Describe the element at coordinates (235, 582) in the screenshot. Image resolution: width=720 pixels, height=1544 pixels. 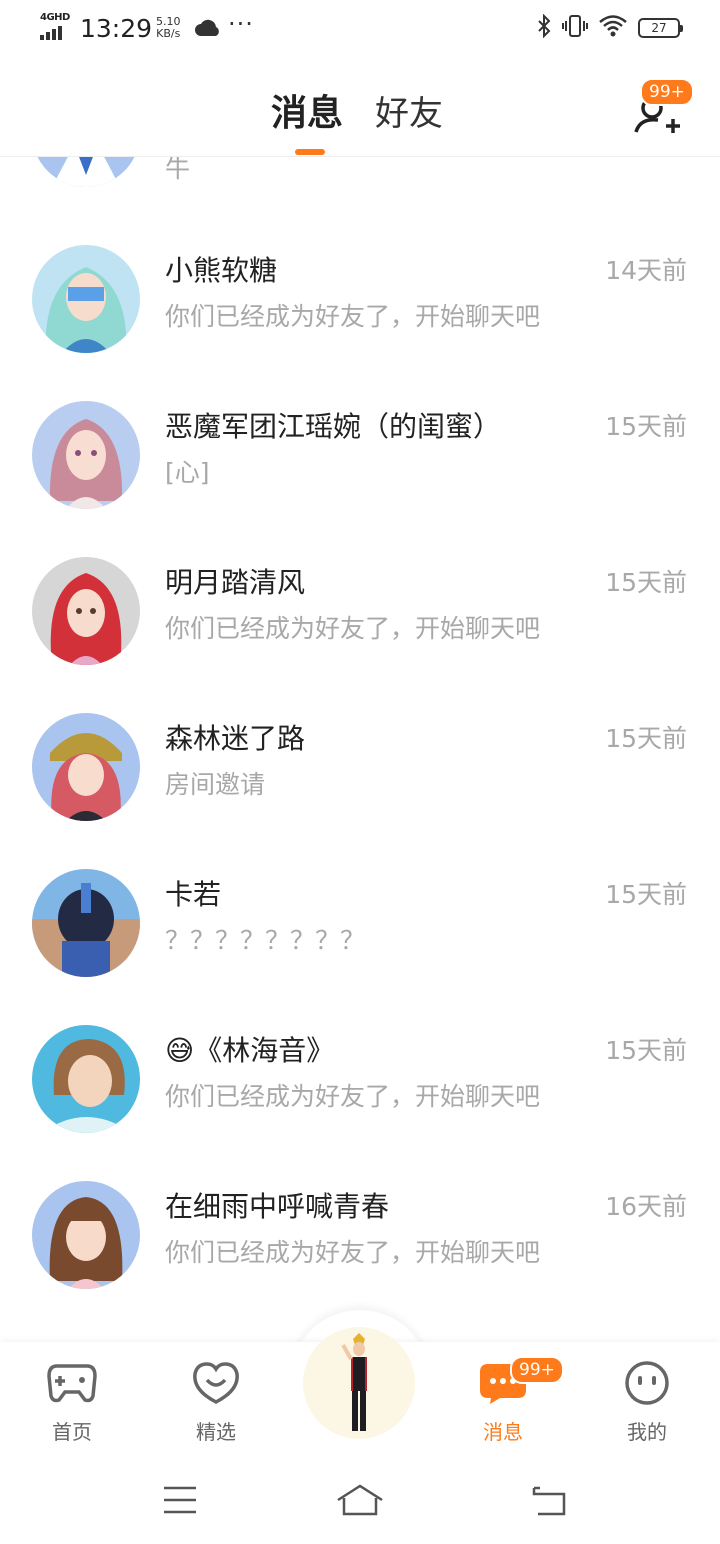
I see `contact-name: 明月踏清风` at that location.